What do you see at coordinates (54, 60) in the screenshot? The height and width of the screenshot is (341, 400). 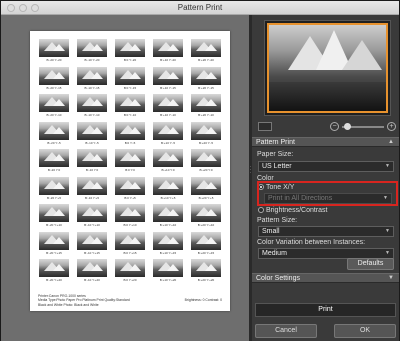 I see `pattern-cell-label: B:-20 Y:-20` at bounding box center [54, 60].